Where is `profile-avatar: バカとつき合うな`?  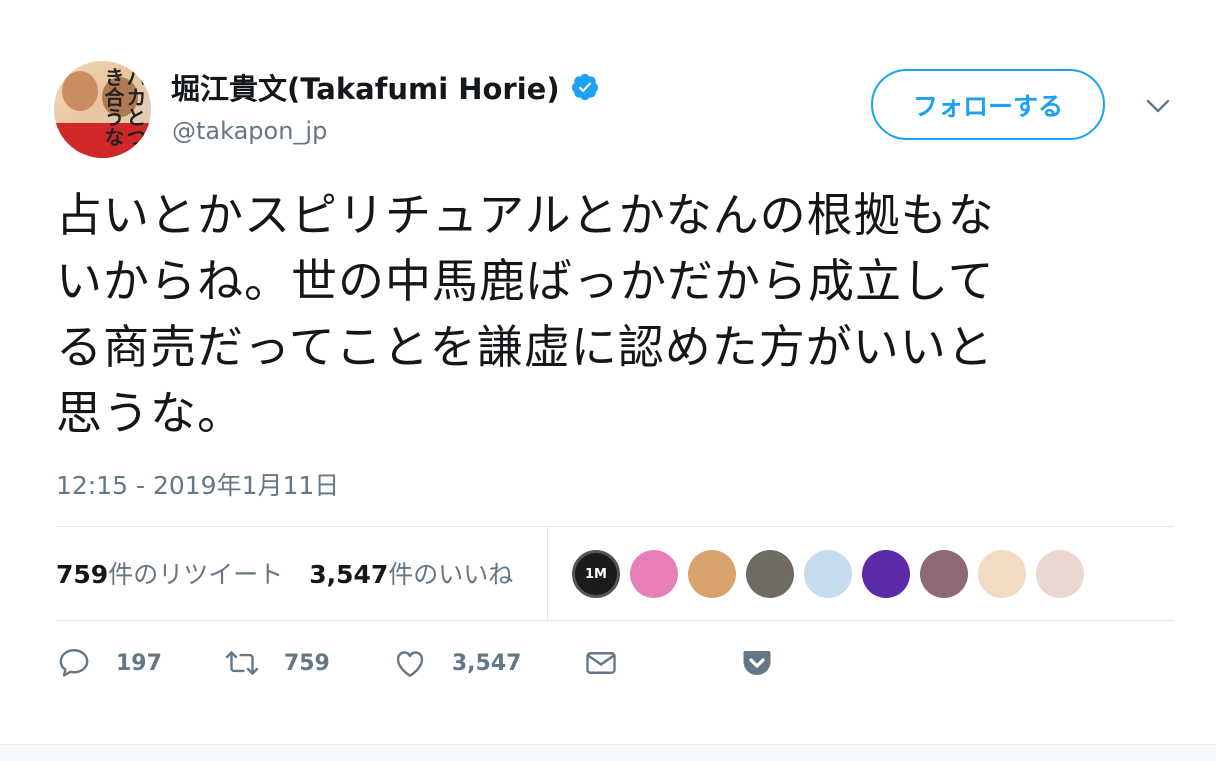
profile-avatar: バカとつき合うな is located at coordinates (102, 109).